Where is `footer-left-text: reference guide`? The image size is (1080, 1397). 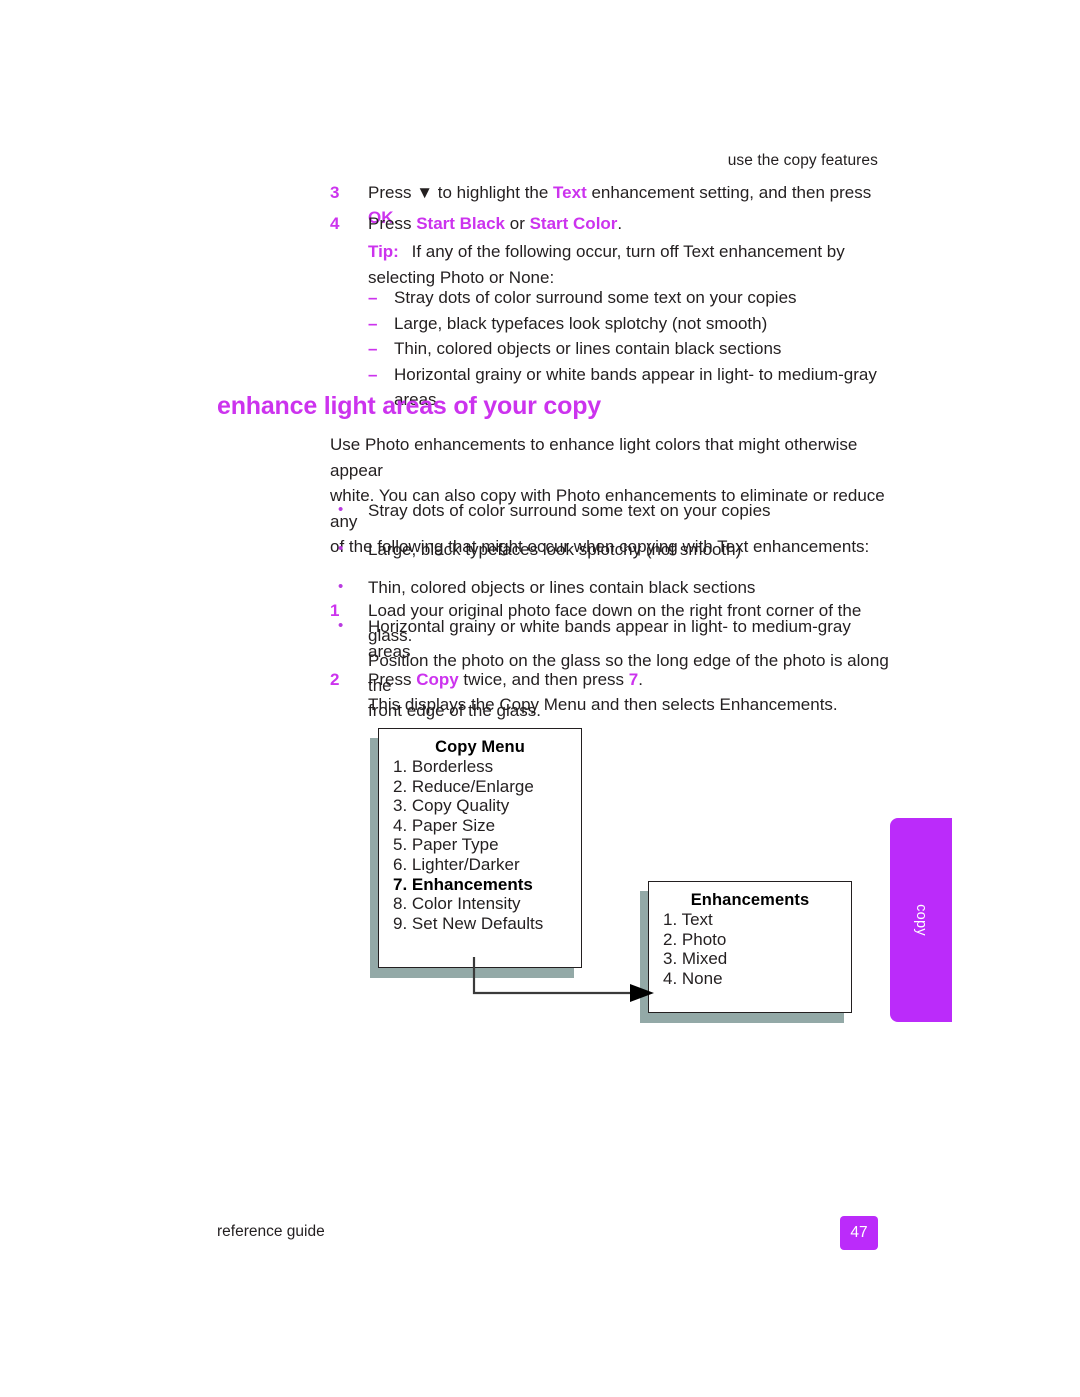
footer-left-text: reference guide is located at coordinates (271, 1231).